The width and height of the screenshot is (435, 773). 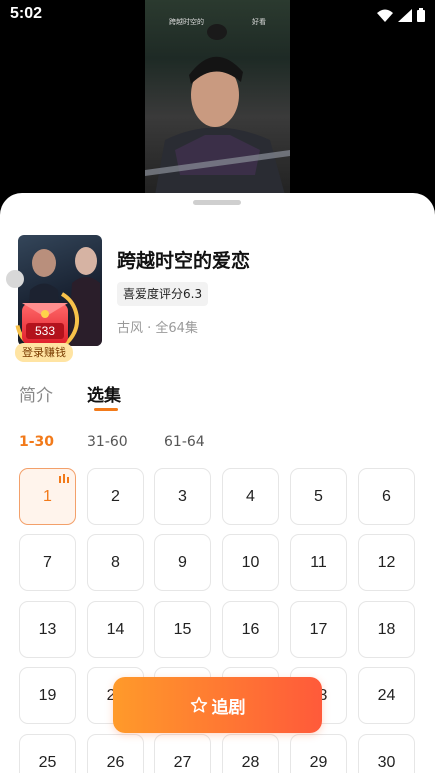 I want to click on now-playing-icon, so click(x=64, y=478).